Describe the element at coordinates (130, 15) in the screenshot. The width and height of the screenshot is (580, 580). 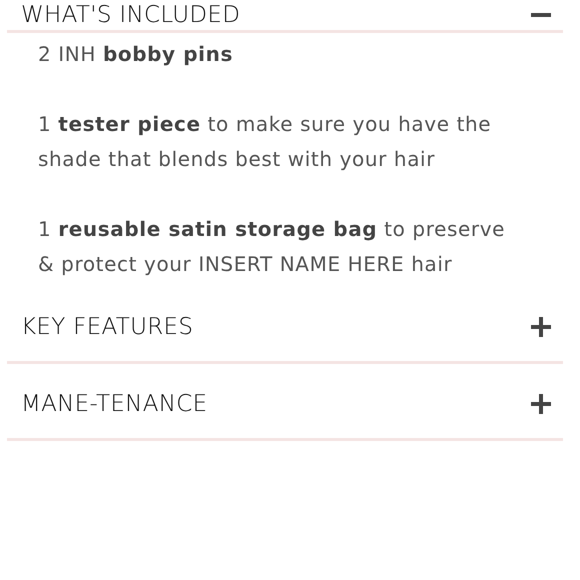
I see `section-title: WHAT'S INCLUDED` at that location.